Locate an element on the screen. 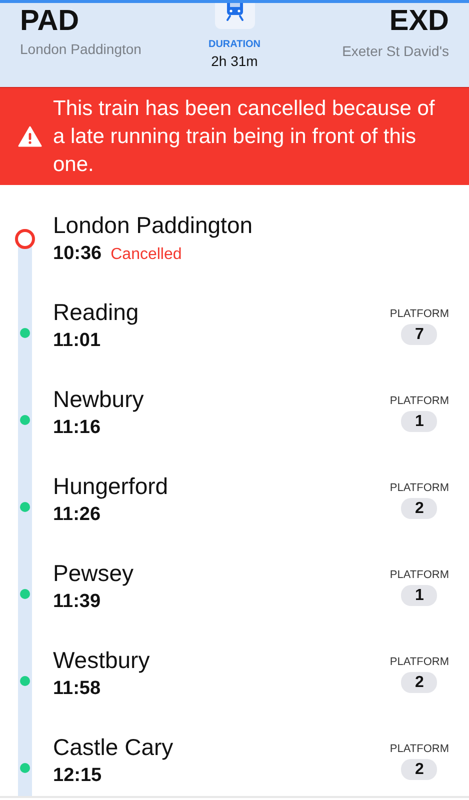 This screenshot has width=469, height=800. duration-value: 2h 31m is located at coordinates (234, 61).